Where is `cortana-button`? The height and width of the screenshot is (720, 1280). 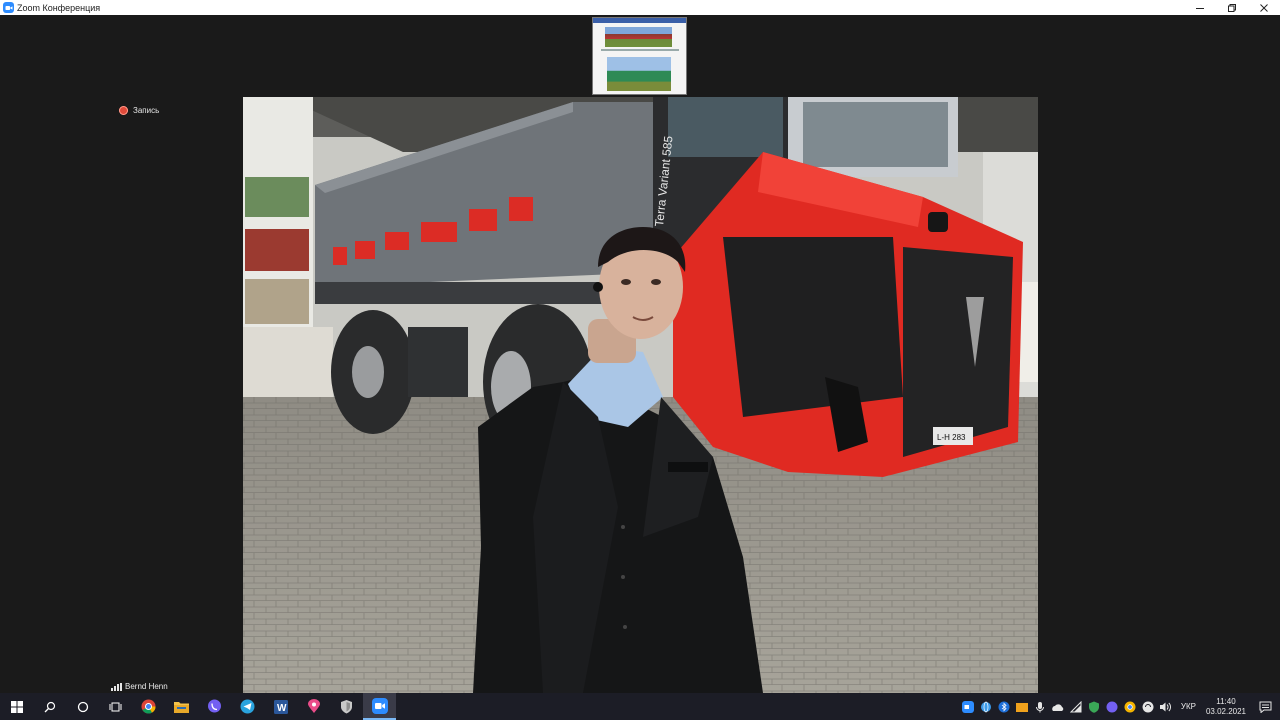
cortana-button is located at coordinates (82, 706).